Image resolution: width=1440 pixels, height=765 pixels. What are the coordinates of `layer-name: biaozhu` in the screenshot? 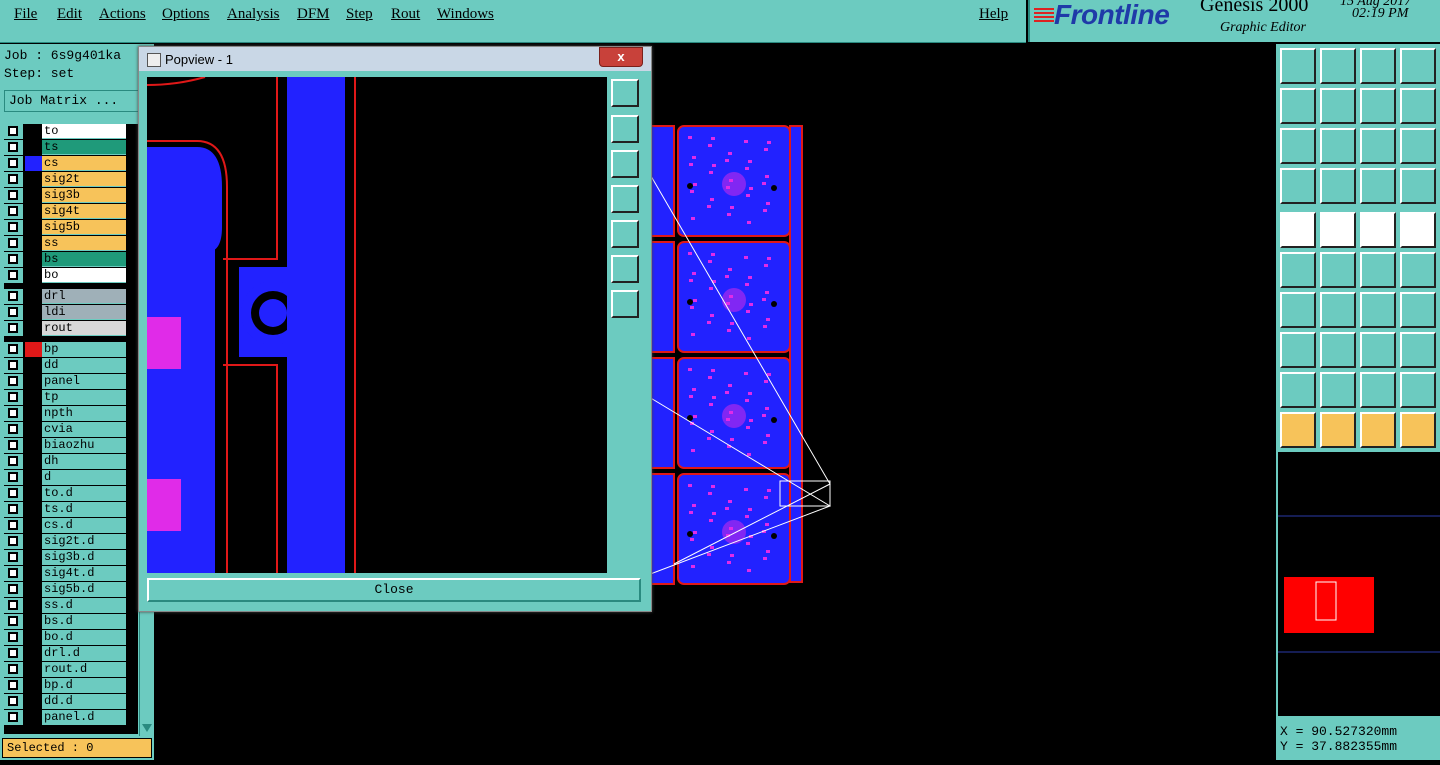 It's located at (84, 445).